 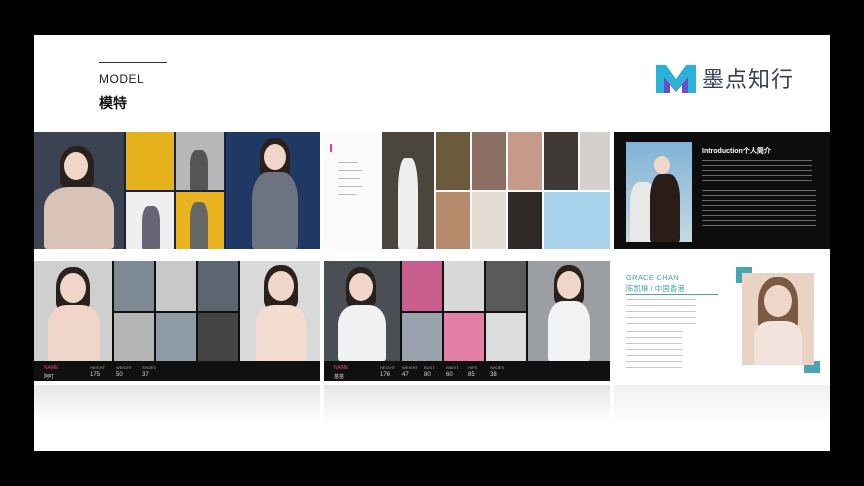 I want to click on stat-value: 60, so click(x=449, y=375).